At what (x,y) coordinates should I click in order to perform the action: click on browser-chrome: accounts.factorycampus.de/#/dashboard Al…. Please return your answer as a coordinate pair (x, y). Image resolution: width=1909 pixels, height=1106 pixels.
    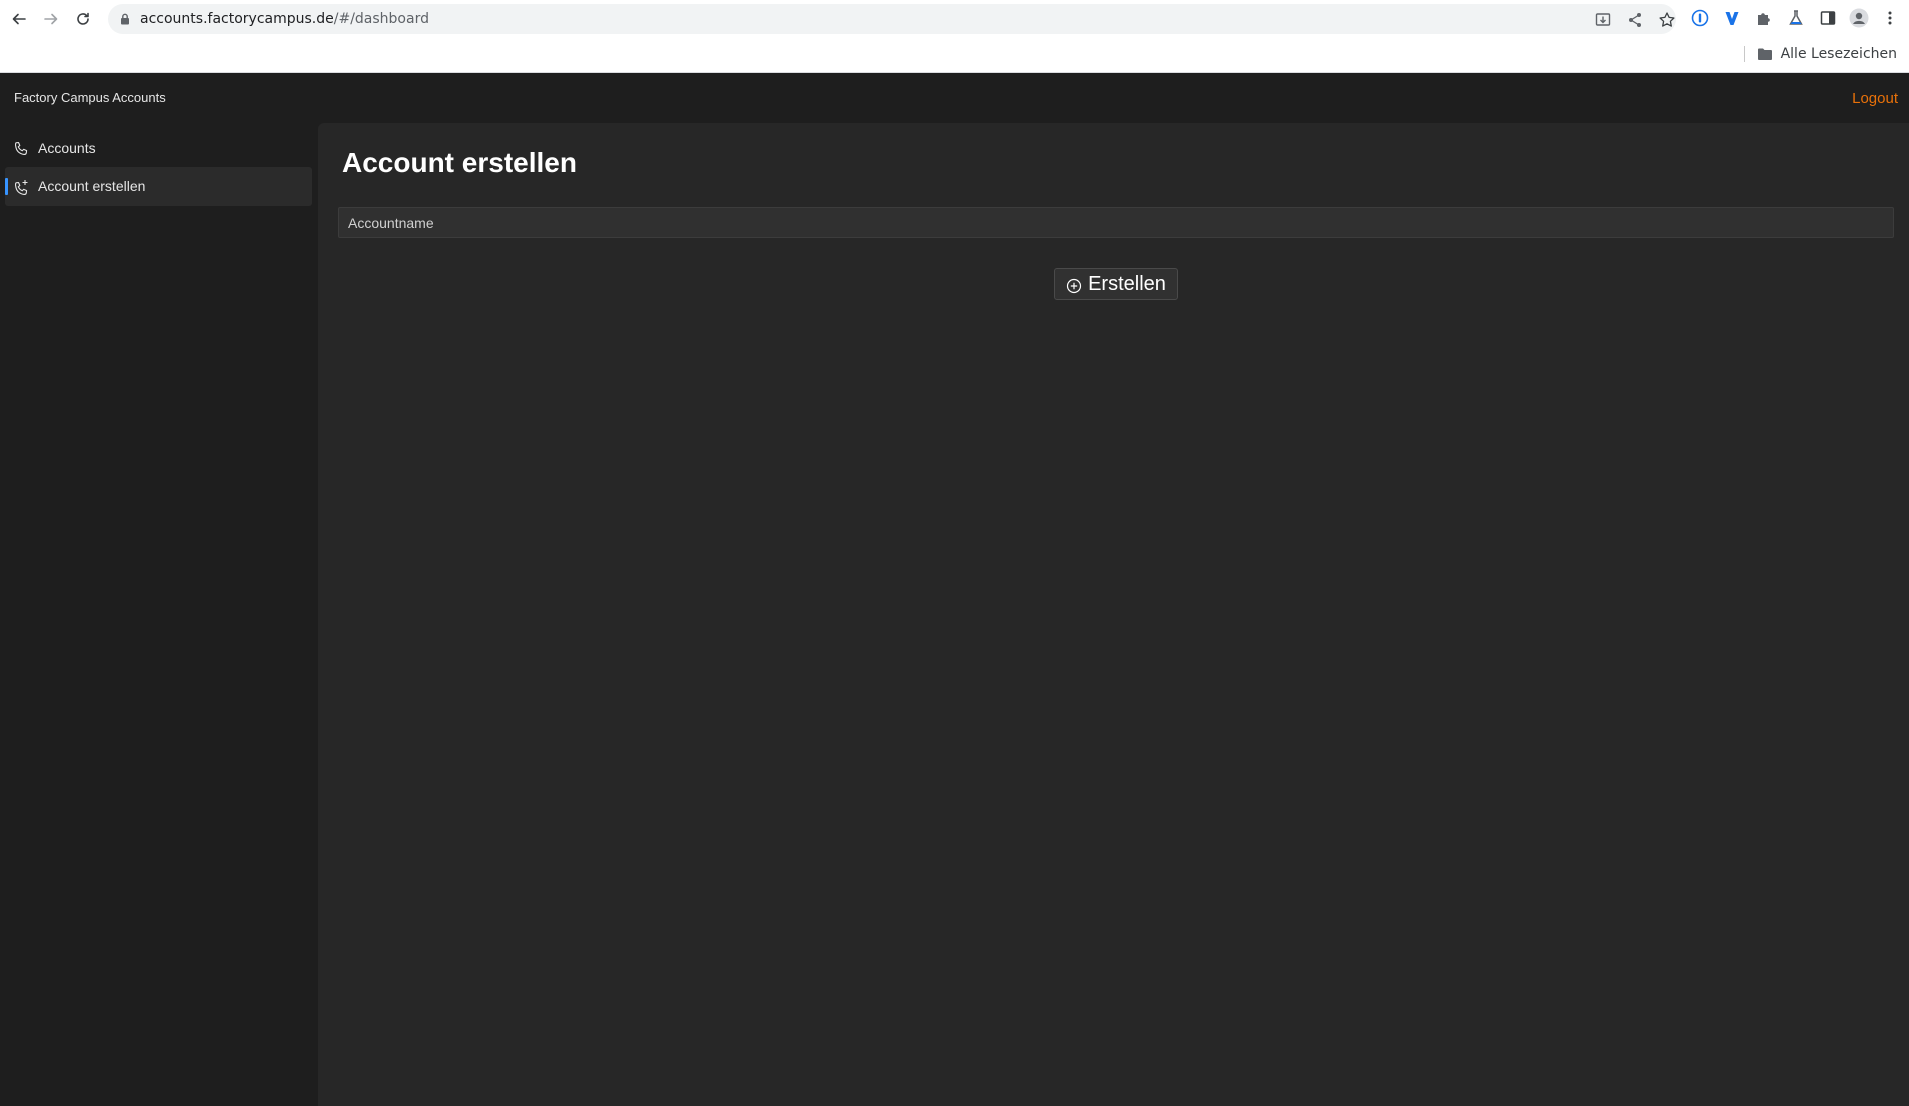
    Looking at the image, I should click on (954, 36).